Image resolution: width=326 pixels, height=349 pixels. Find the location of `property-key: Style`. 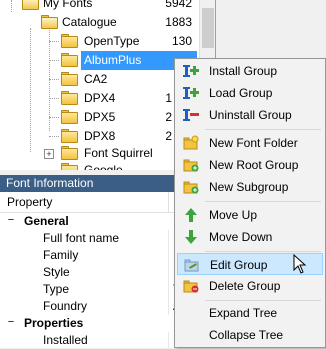

property-key: Style is located at coordinates (56, 272).